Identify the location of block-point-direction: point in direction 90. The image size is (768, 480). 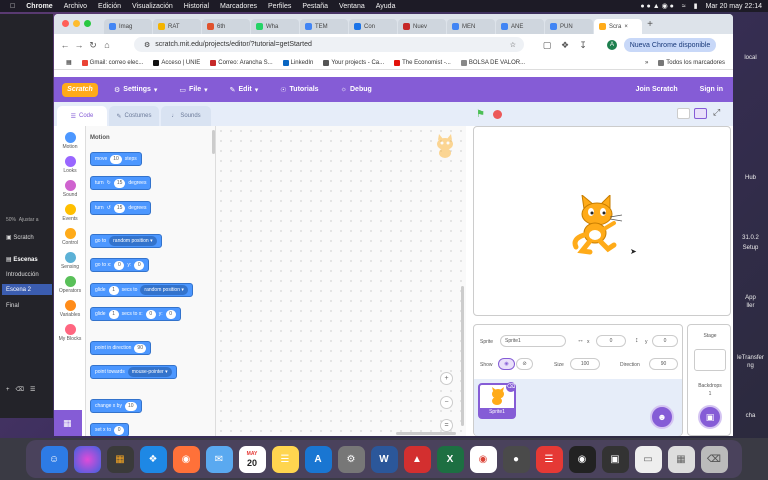
(120, 348).